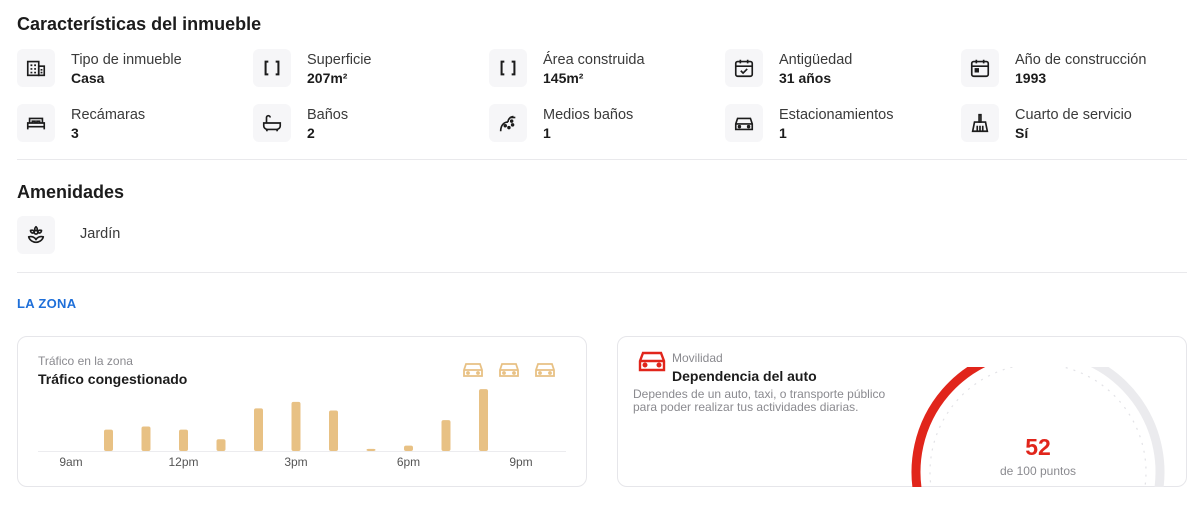 Image resolution: width=1200 pixels, height=507 pixels. What do you see at coordinates (272, 123) in the screenshot?
I see `bathtub-icon` at bounding box center [272, 123].